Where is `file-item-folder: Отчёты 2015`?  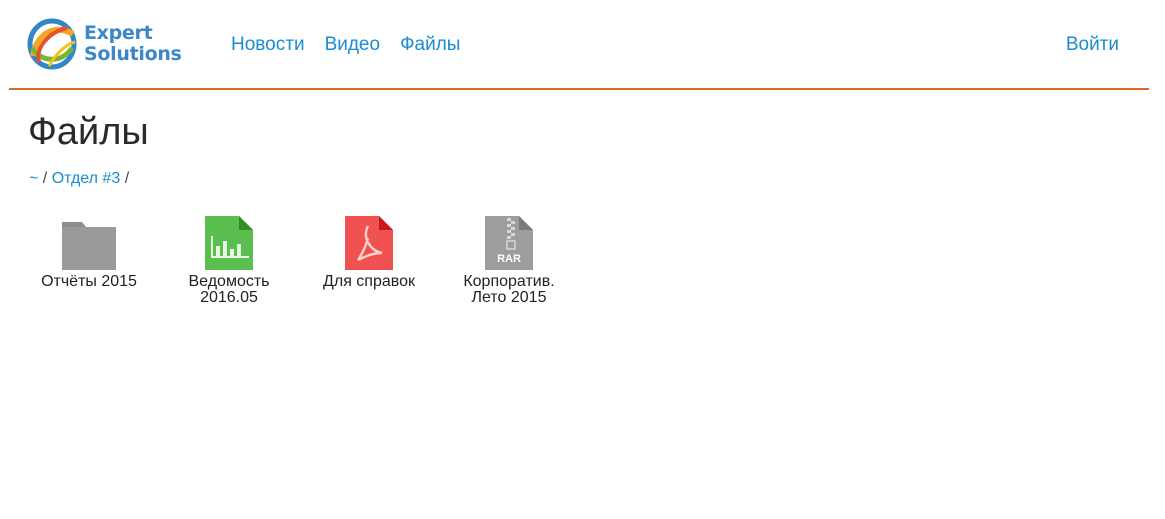
file-item-folder: Отчёты 2015 is located at coordinates (89, 260).